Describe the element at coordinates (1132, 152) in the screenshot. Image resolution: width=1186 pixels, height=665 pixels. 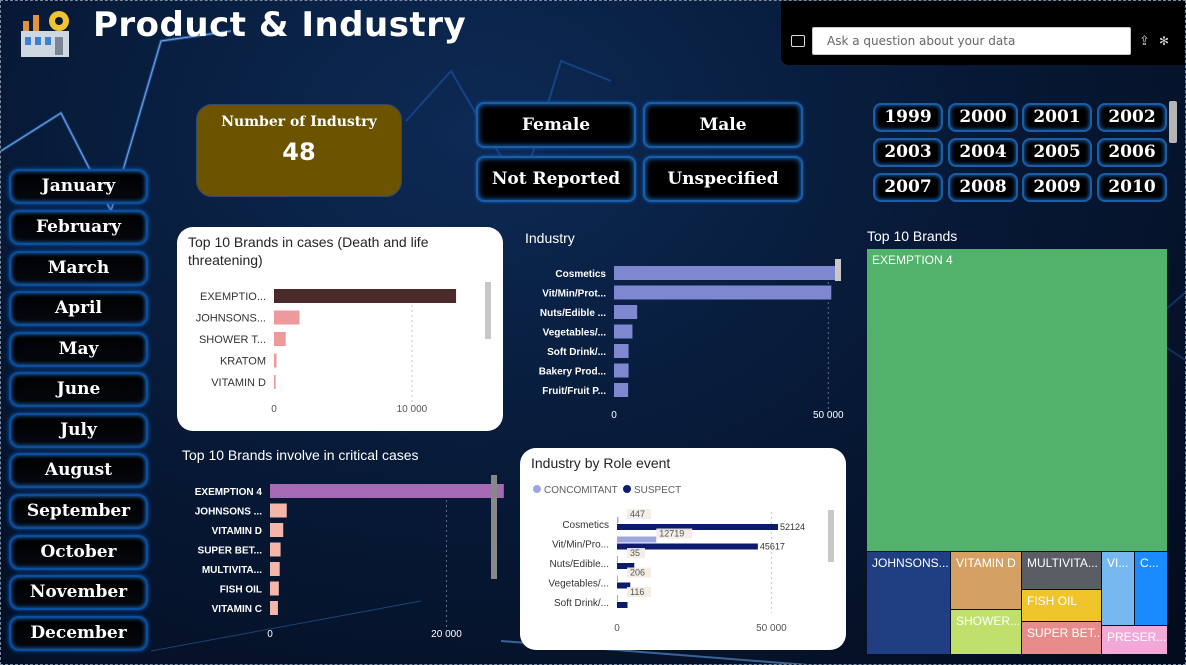
I see `year-button-2006: 2006` at that location.